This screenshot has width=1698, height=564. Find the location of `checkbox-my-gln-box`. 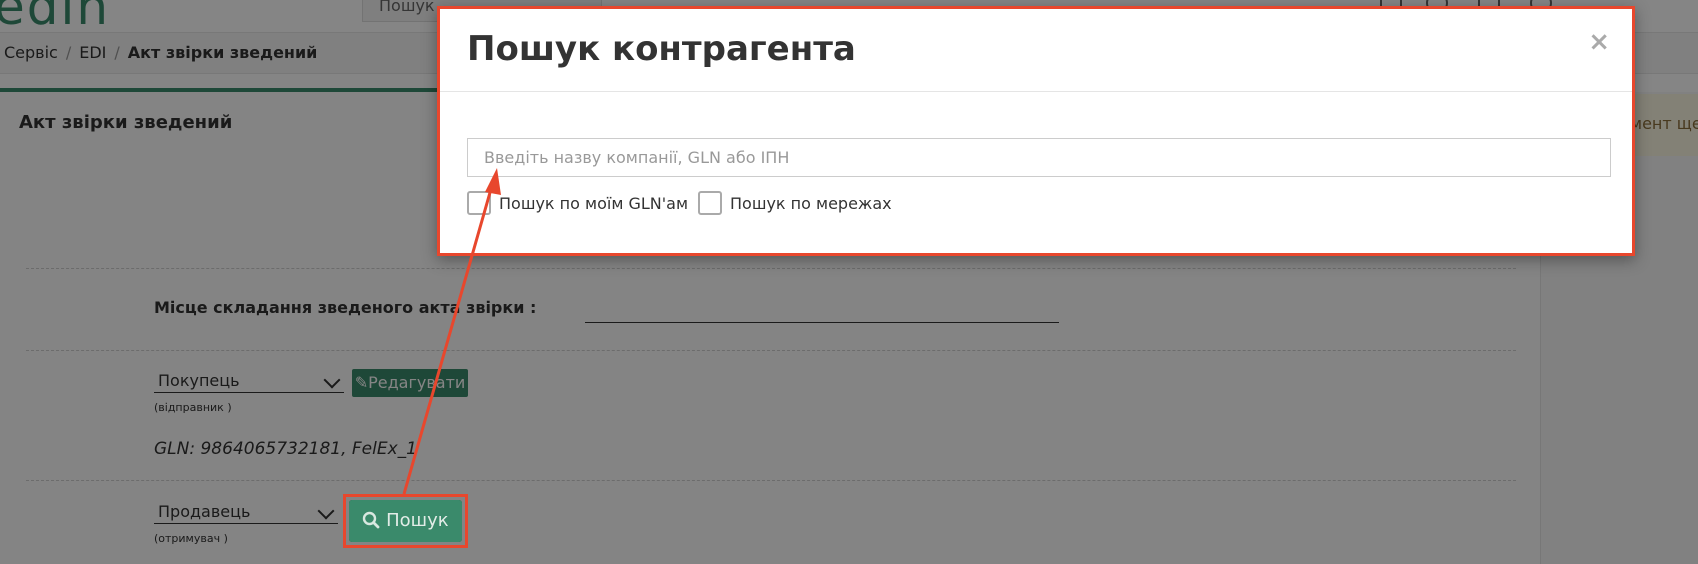

checkbox-my-gln-box is located at coordinates (479, 203).